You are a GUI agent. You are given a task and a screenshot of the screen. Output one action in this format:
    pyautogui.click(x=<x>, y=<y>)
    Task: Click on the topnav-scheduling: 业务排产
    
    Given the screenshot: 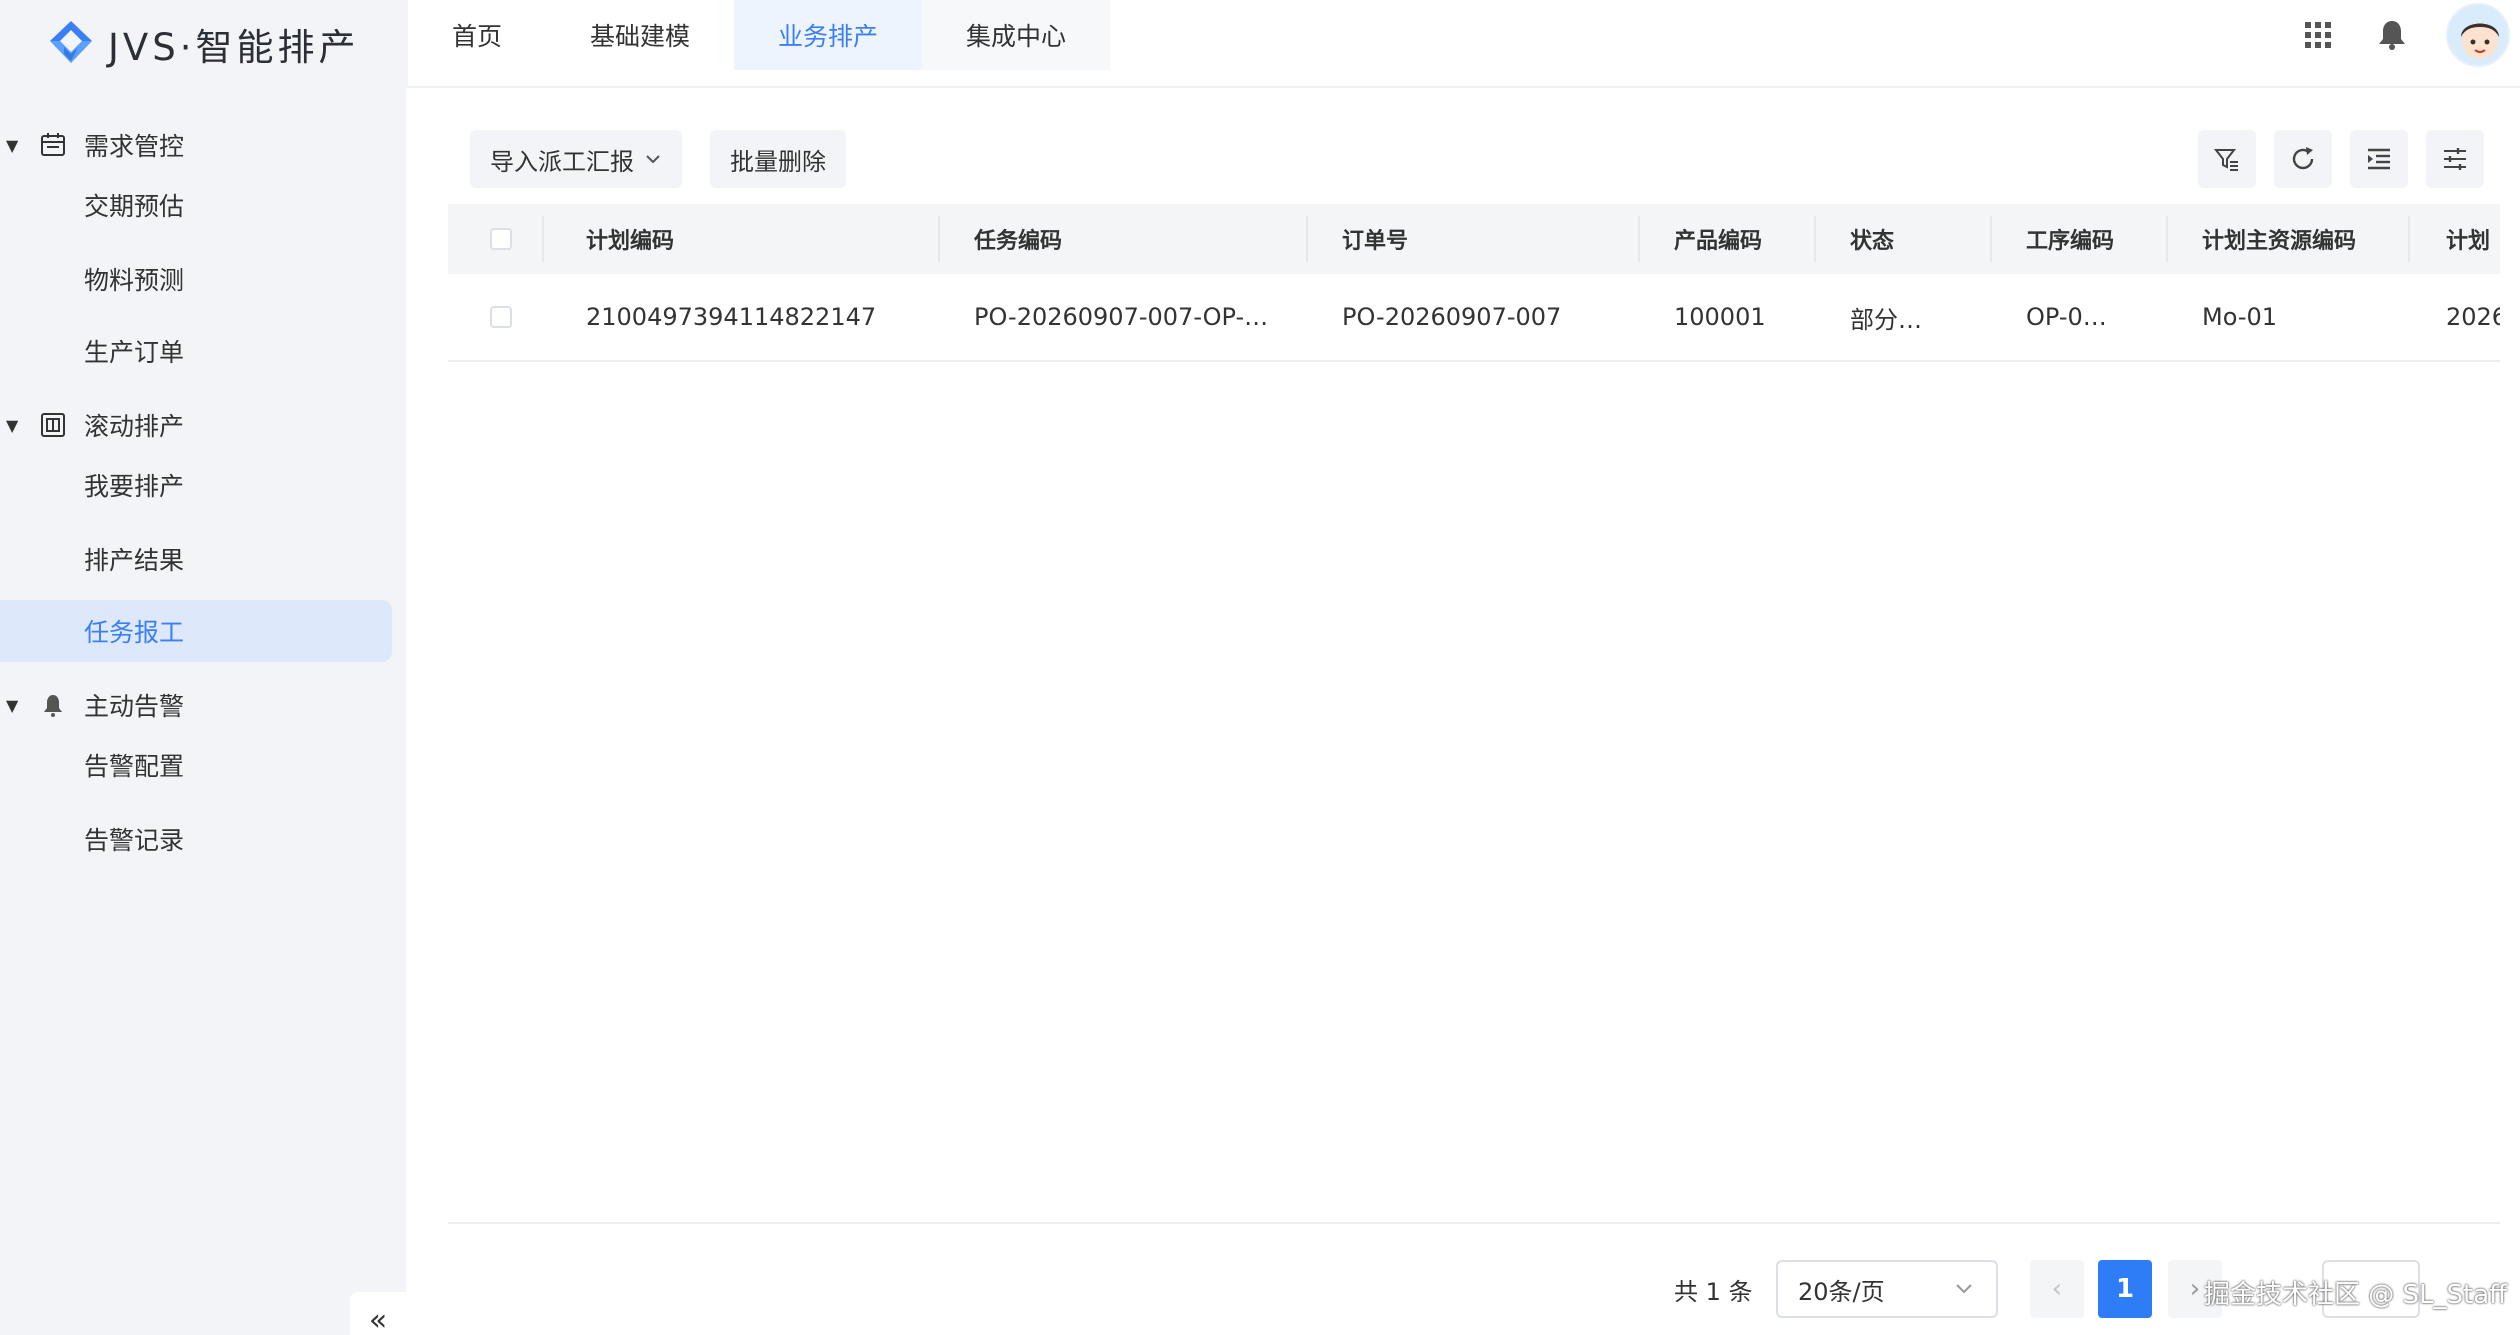 What is the action you would take?
    pyautogui.click(x=828, y=35)
    